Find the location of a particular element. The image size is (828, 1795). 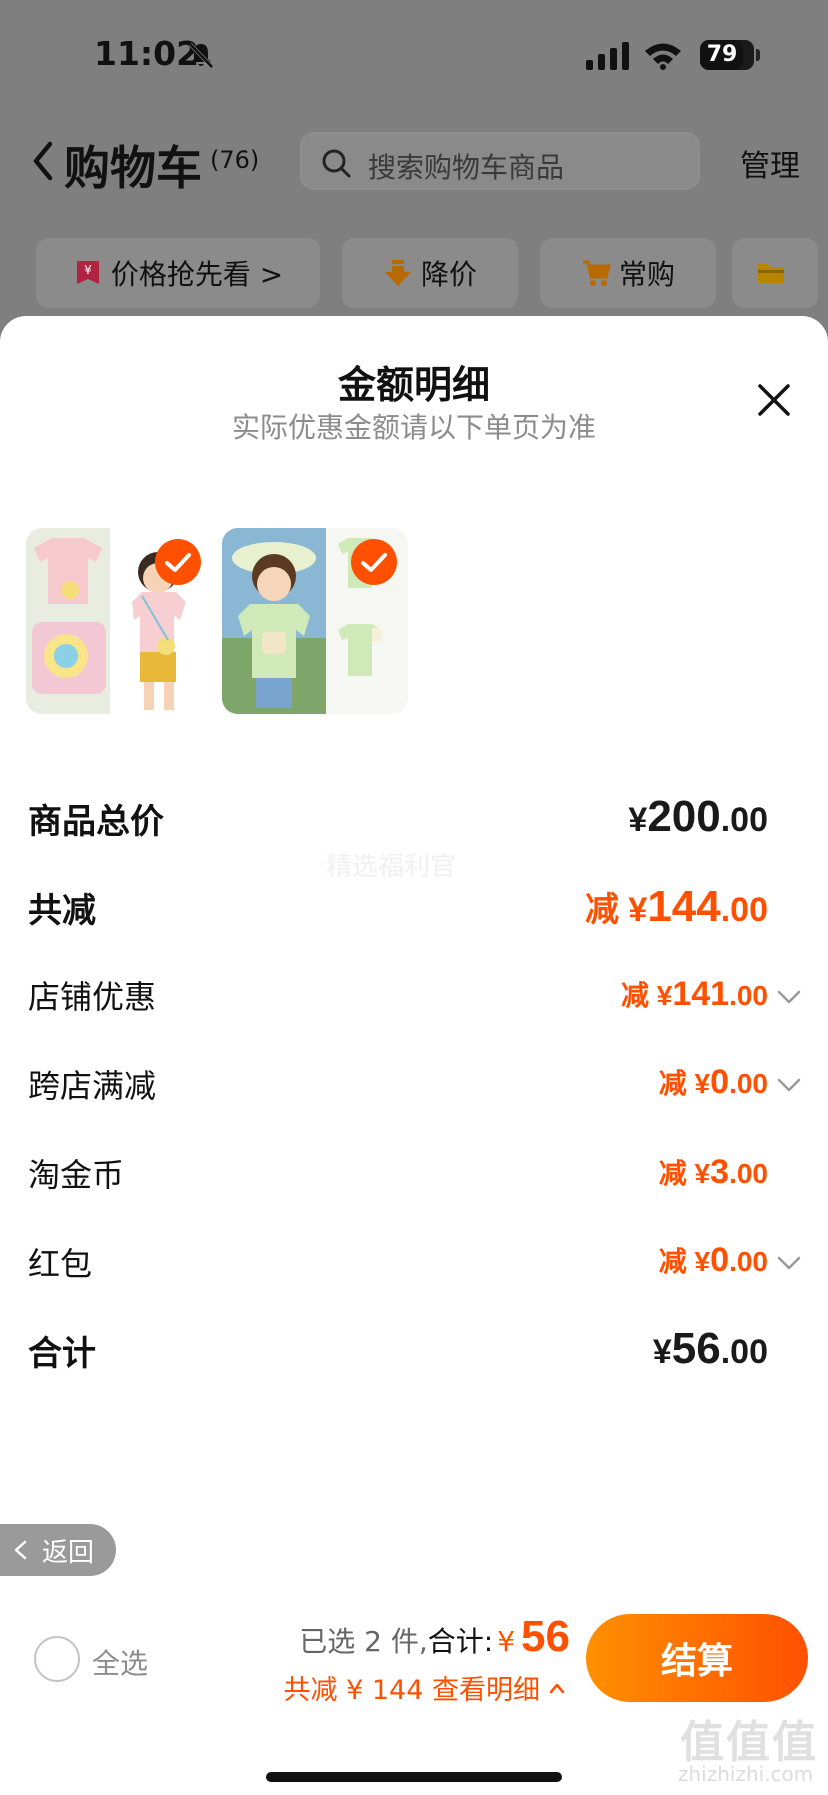

cart-icon is located at coordinates (596, 273).